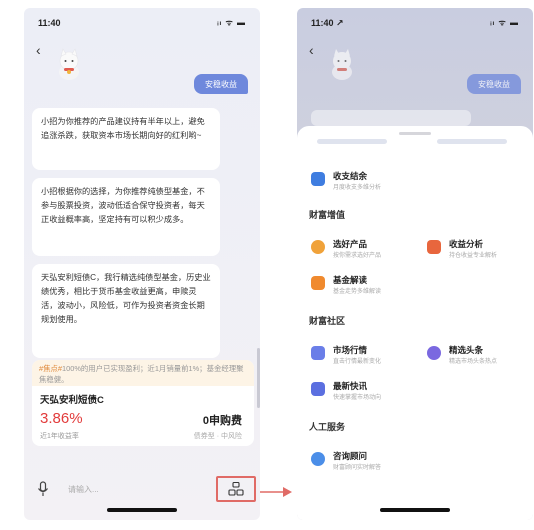  Describe the element at coordinates (327, 427) in the screenshot. I see `section-title-human-service: 人工服务` at that location.